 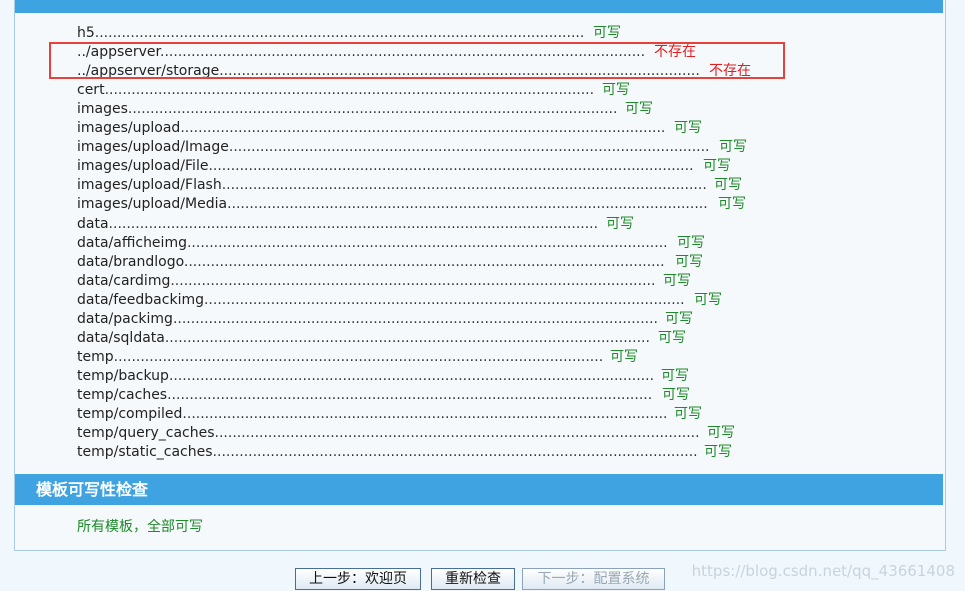 What do you see at coordinates (153, 147) in the screenshot?
I see `directory-path: images/upload/Image` at bounding box center [153, 147].